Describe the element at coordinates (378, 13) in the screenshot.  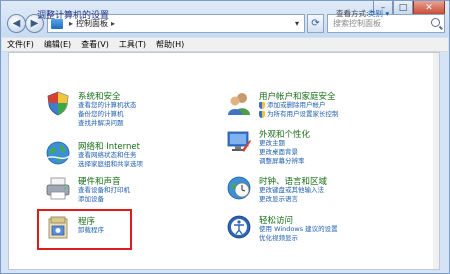
I see `view-by-dropdown: 类别 ▾` at that location.